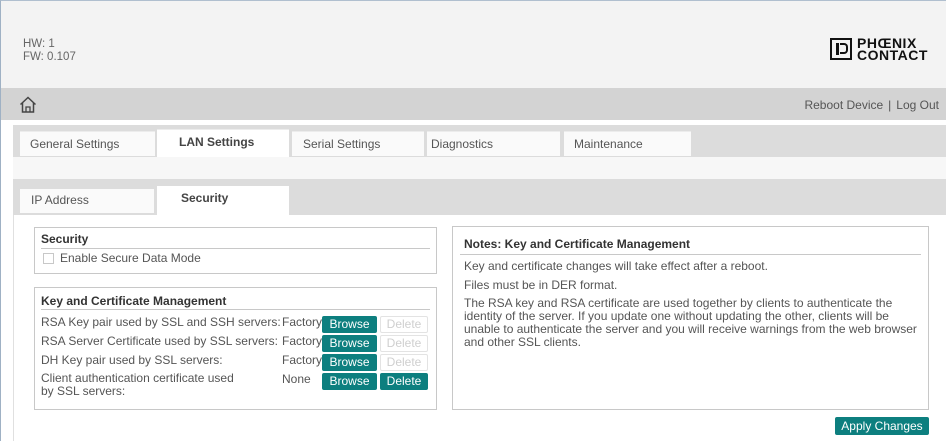 The image size is (946, 441). I want to click on tab-lan-settings: LAN Settings, so click(223, 144).